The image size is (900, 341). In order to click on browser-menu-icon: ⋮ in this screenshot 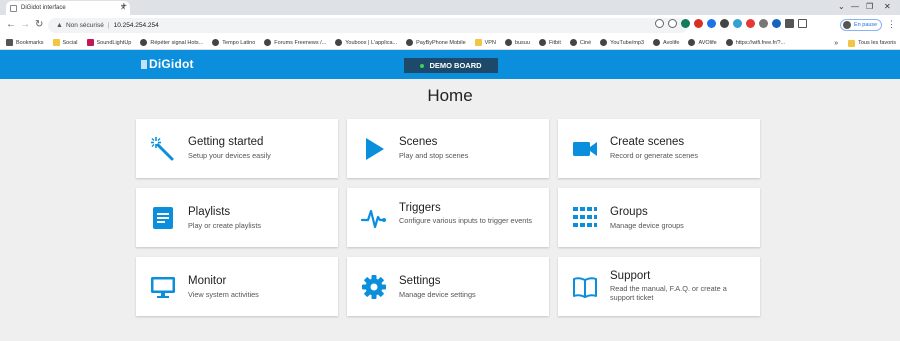, I will do `click(891, 24)`.